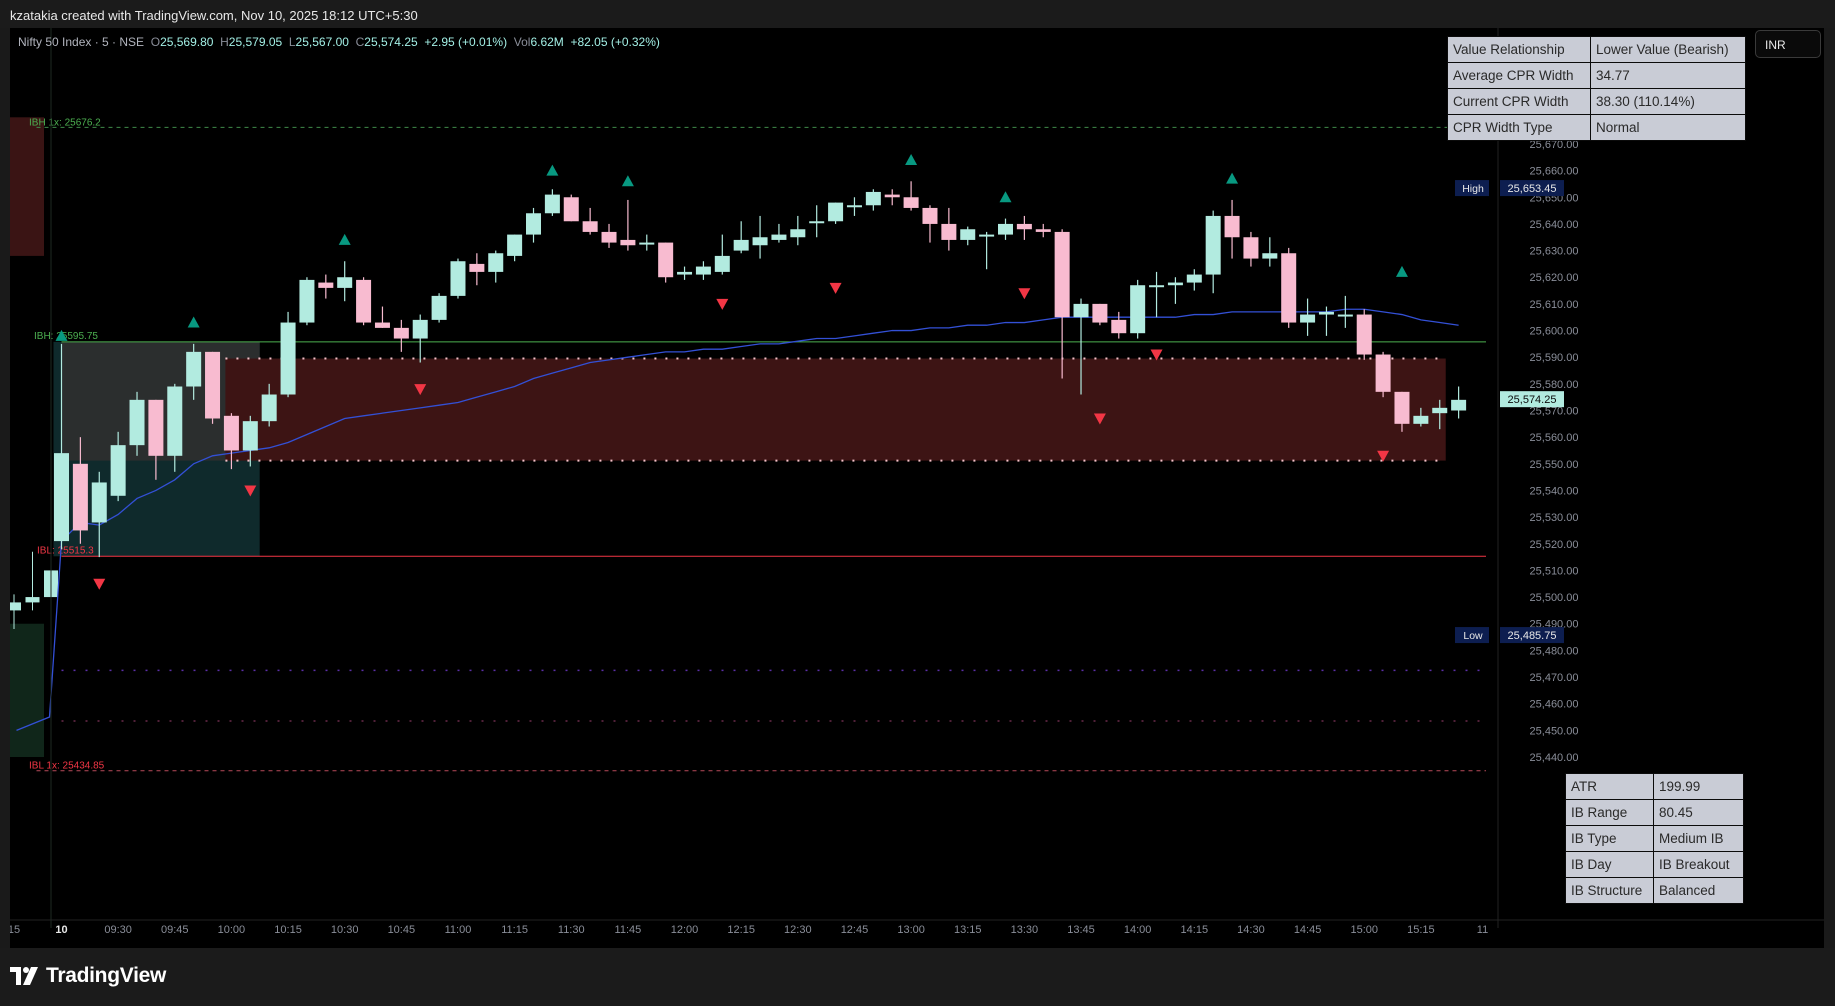 The width and height of the screenshot is (1835, 1006). Describe the element at coordinates (288, 930) in the screenshot. I see `time-tick-label: 10:15` at that location.